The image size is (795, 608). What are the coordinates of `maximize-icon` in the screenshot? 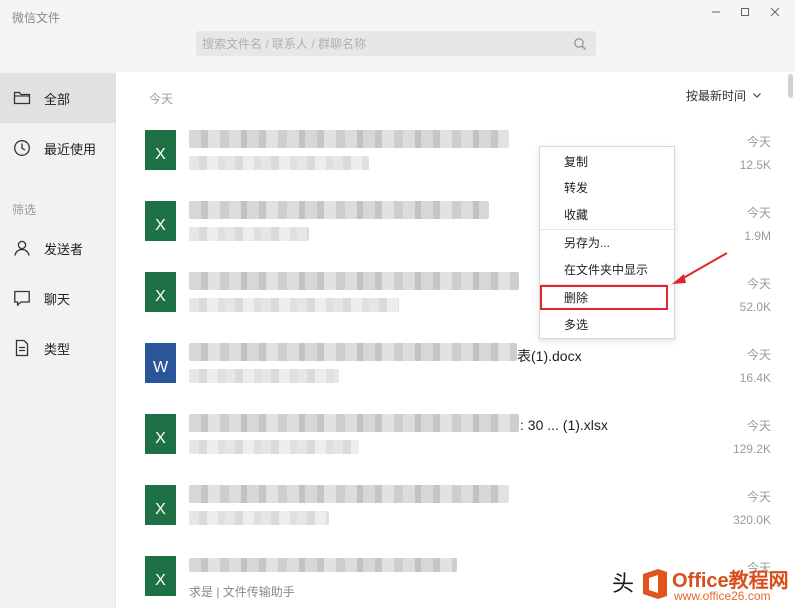 It's located at (745, 12).